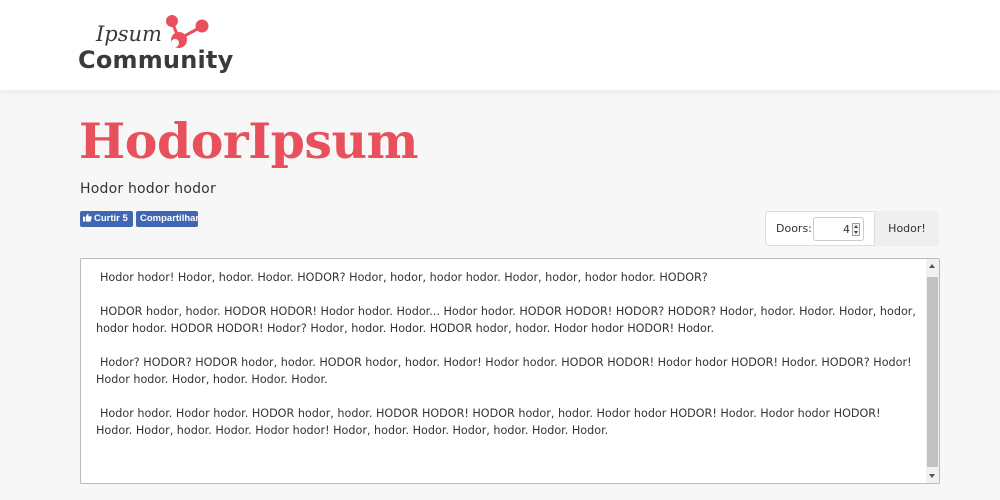  I want to click on scrollbar-thumb, so click(932, 372).